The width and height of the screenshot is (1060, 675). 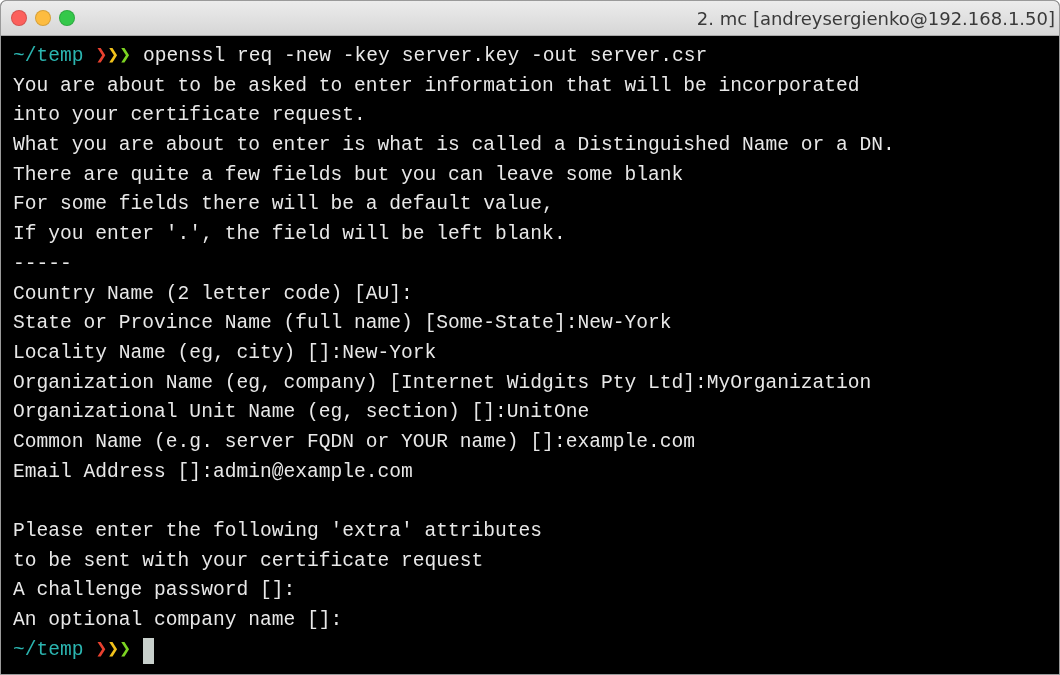 What do you see at coordinates (283, 205) in the screenshot?
I see `output-line: For some fields there will be a default value,` at bounding box center [283, 205].